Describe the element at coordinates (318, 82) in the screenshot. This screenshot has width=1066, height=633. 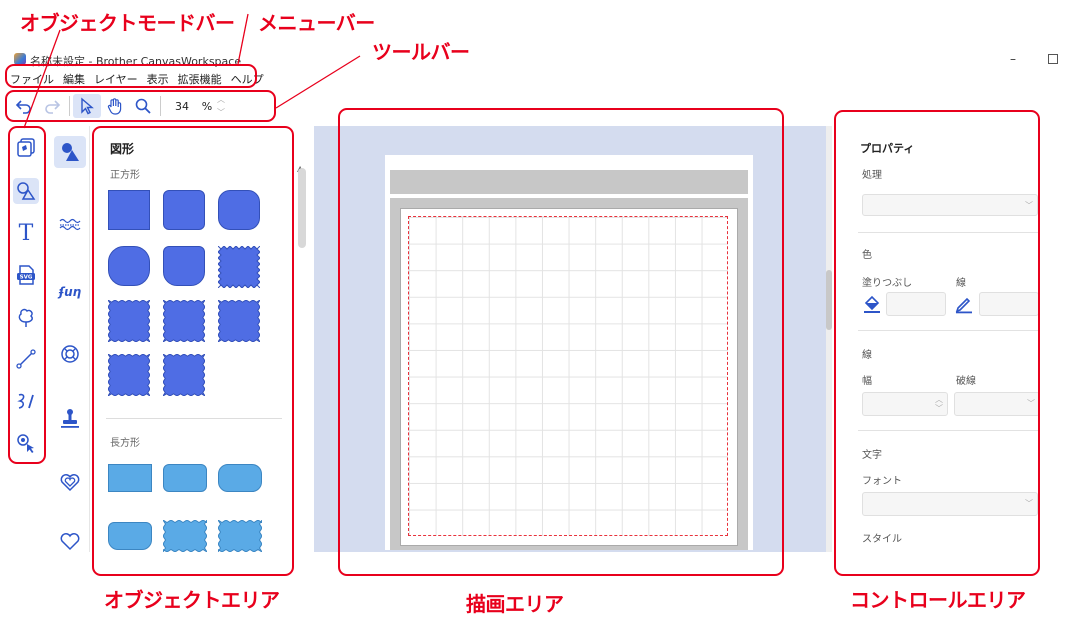
I see `leader-line-tool-bar` at that location.